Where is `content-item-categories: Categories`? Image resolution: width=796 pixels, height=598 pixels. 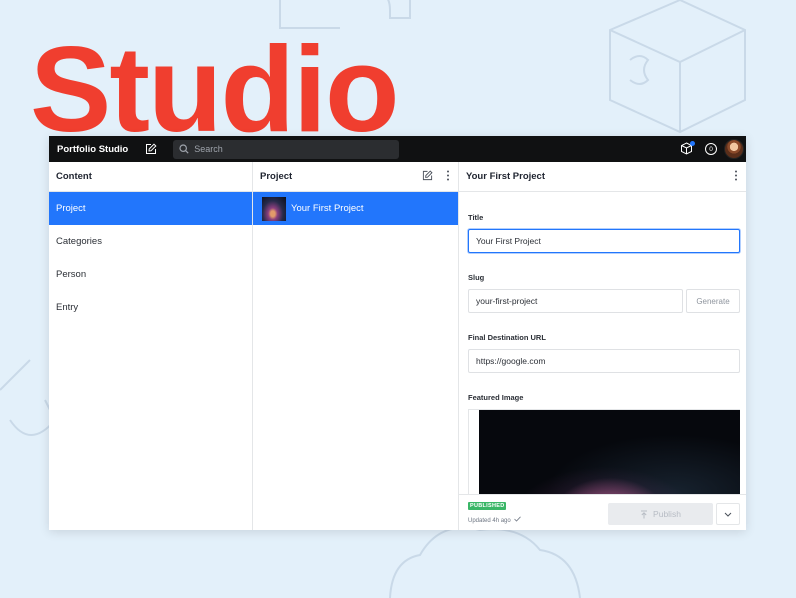
content-item-categories: Categories is located at coordinates (150, 241).